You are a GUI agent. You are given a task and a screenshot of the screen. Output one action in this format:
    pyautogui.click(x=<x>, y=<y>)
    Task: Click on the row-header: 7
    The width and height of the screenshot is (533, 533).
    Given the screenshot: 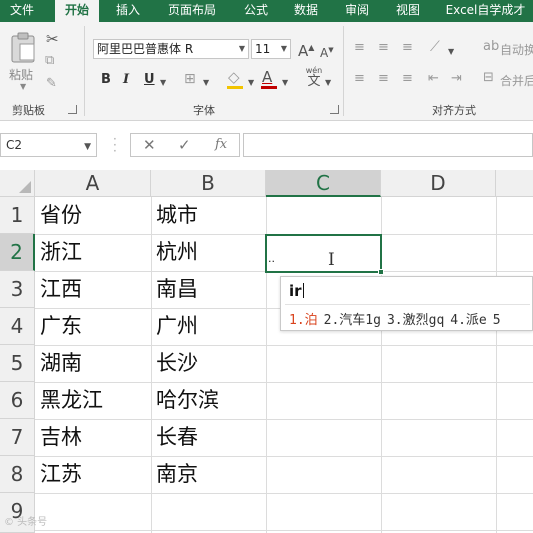 What is the action you would take?
    pyautogui.click(x=17, y=437)
    